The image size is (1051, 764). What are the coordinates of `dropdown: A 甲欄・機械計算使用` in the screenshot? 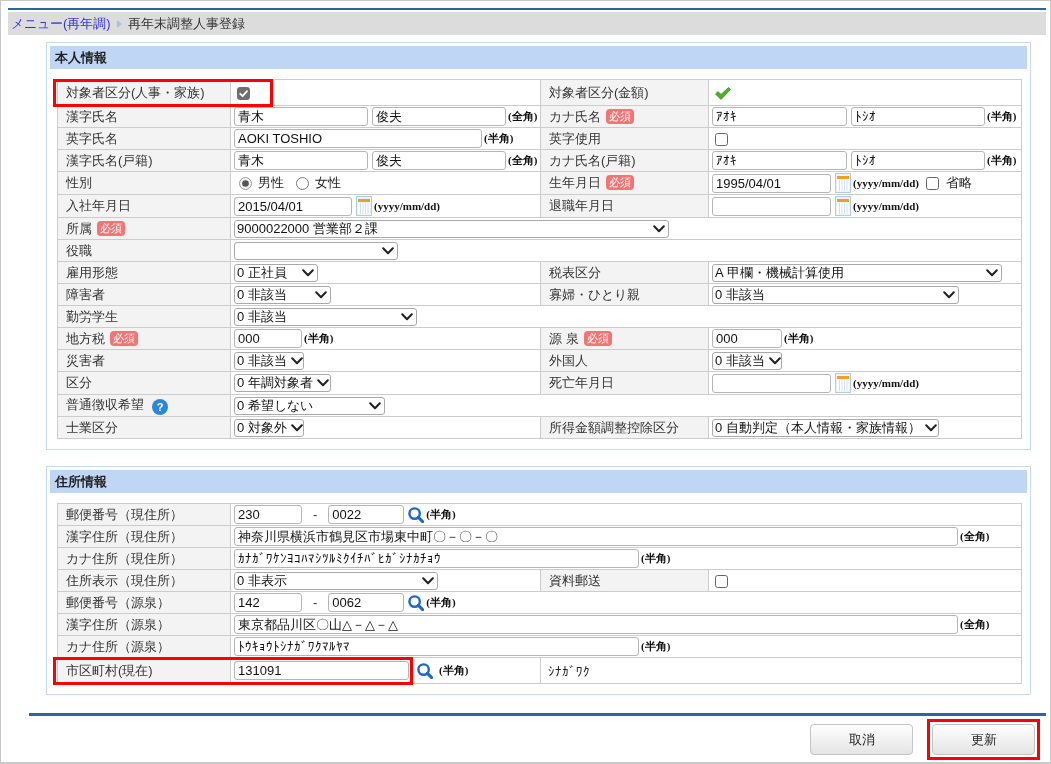 It's located at (857, 272).